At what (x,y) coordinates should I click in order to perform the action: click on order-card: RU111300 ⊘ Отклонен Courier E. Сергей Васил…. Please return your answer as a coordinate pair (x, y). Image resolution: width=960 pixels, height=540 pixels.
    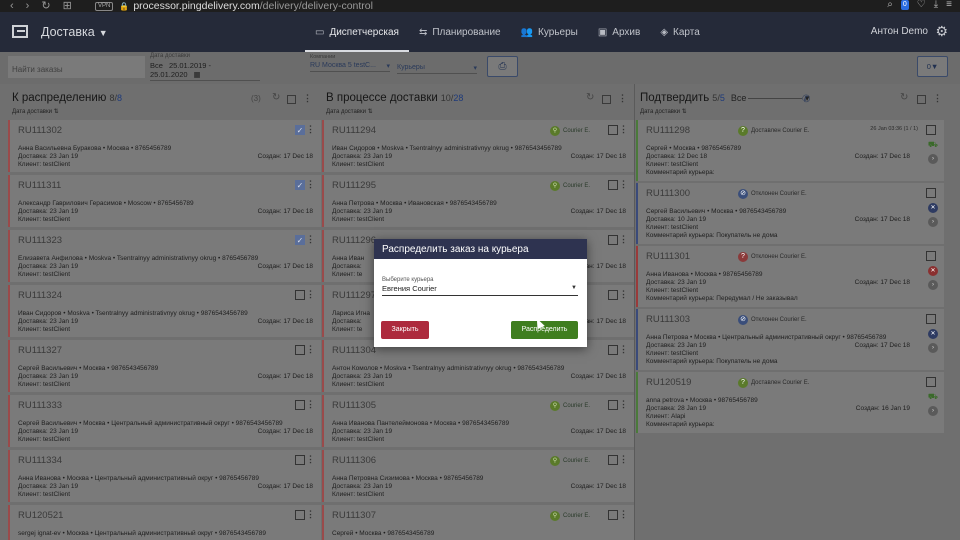
    Looking at the image, I should click on (790, 213).